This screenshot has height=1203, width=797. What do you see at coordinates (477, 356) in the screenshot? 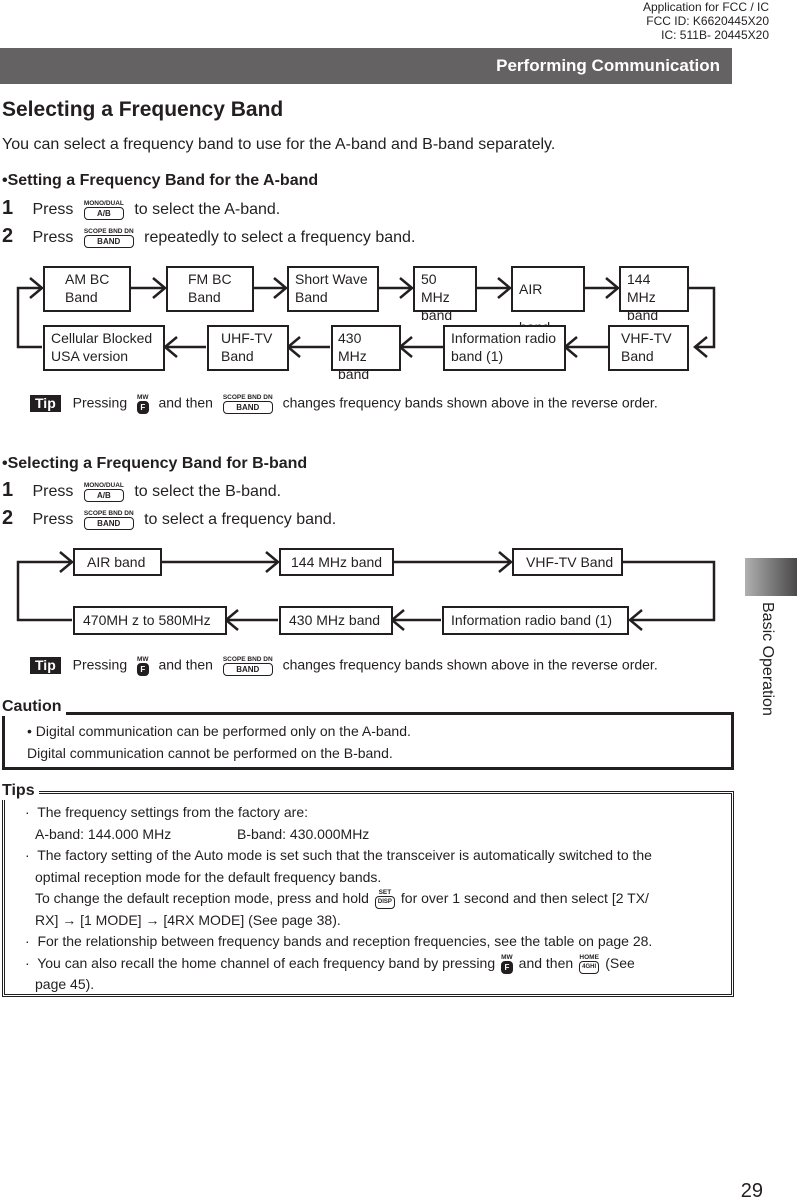
I see `box-line: band (1)` at bounding box center [477, 356].